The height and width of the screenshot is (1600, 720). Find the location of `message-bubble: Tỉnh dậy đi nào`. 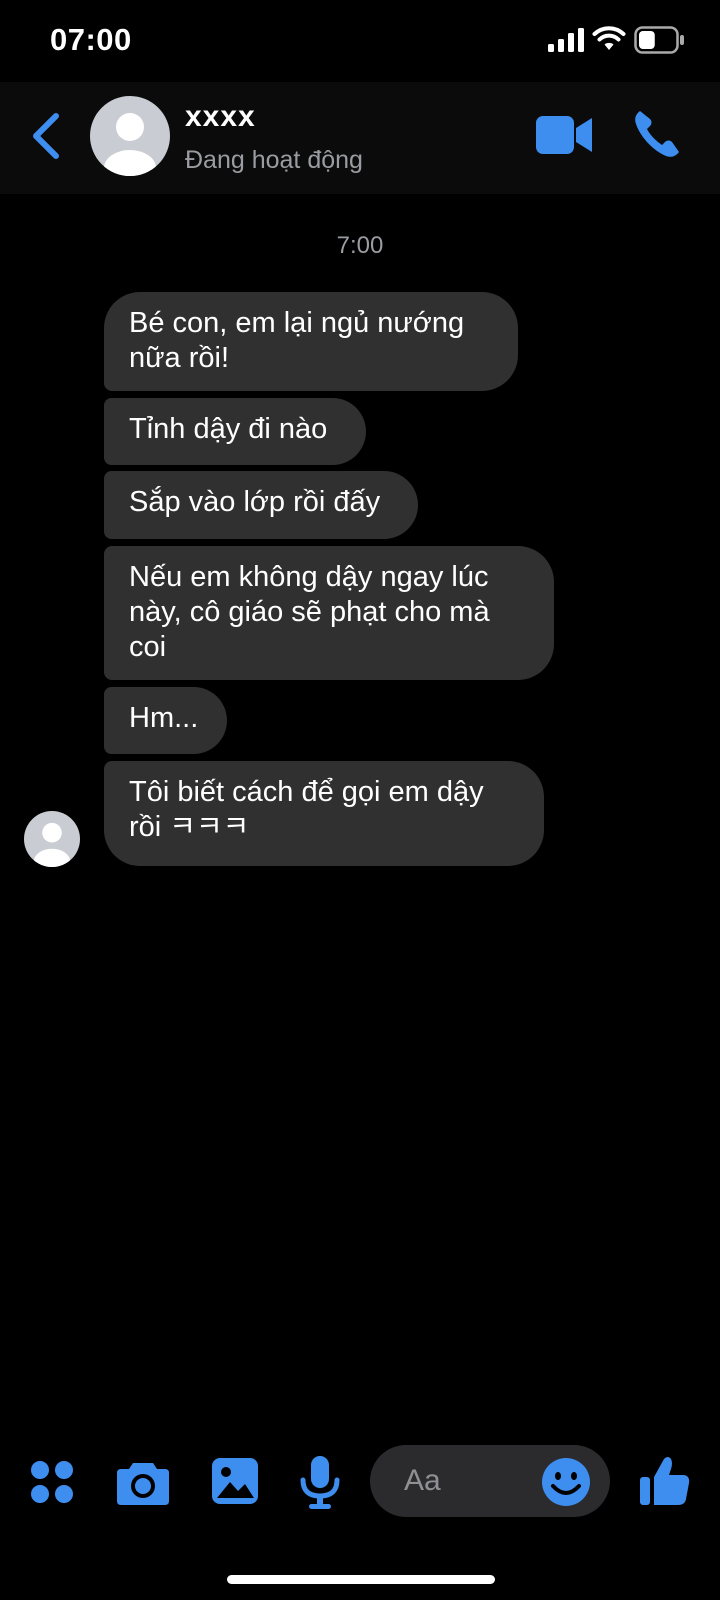

message-bubble: Tỉnh dậy đi nào is located at coordinates (235, 431).